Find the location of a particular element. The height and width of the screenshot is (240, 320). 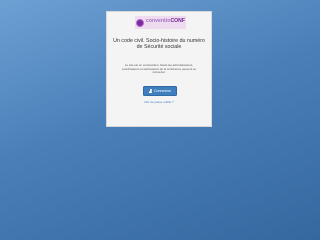

login-button: Connexion is located at coordinates (160, 91).